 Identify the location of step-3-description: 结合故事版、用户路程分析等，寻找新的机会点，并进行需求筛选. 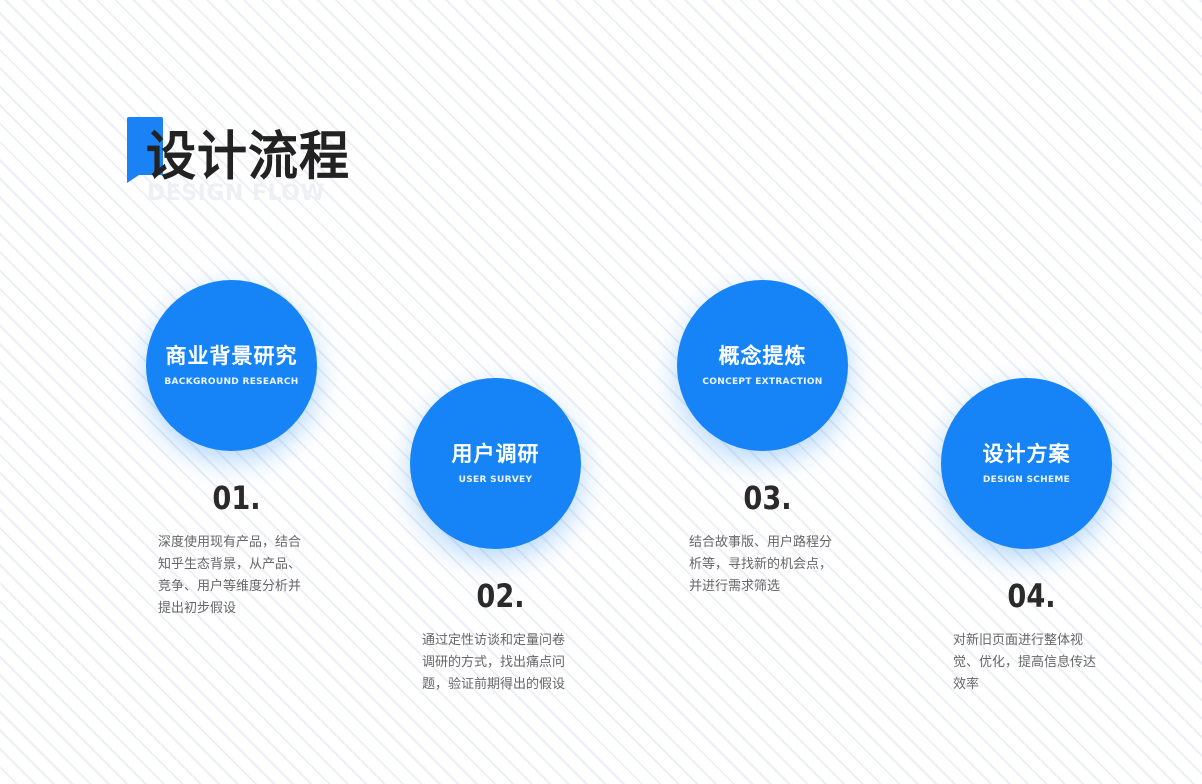
(761, 564).